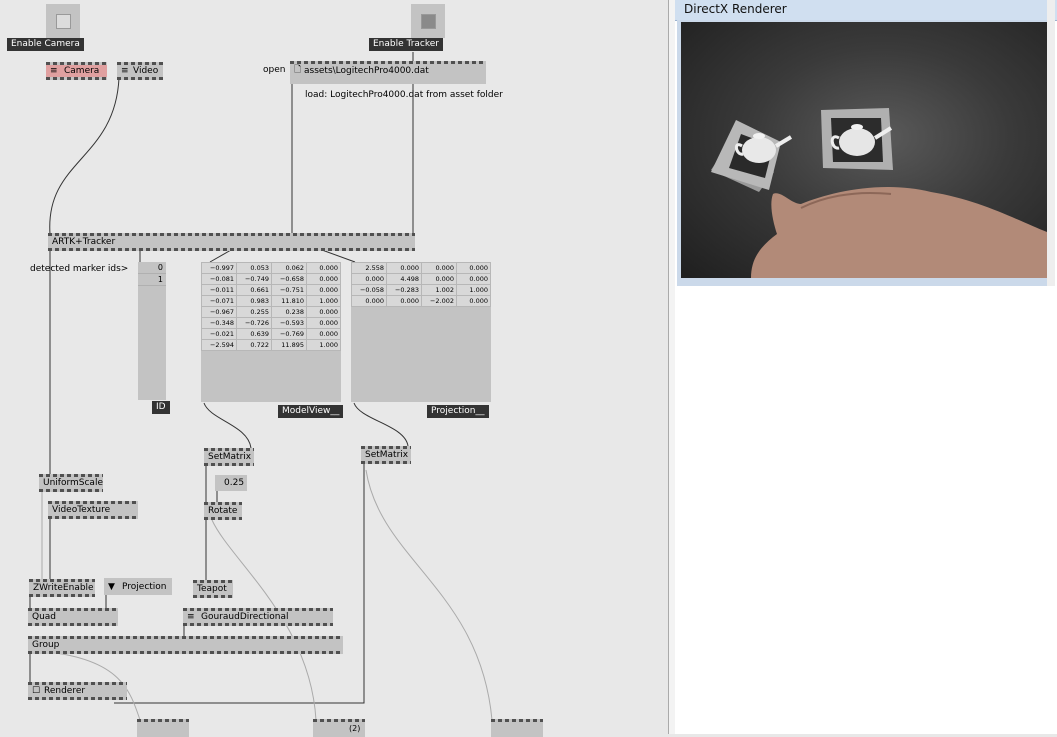 The width and height of the screenshot is (1057, 737). I want to click on camera-node: ≡ Camera, so click(76, 71).